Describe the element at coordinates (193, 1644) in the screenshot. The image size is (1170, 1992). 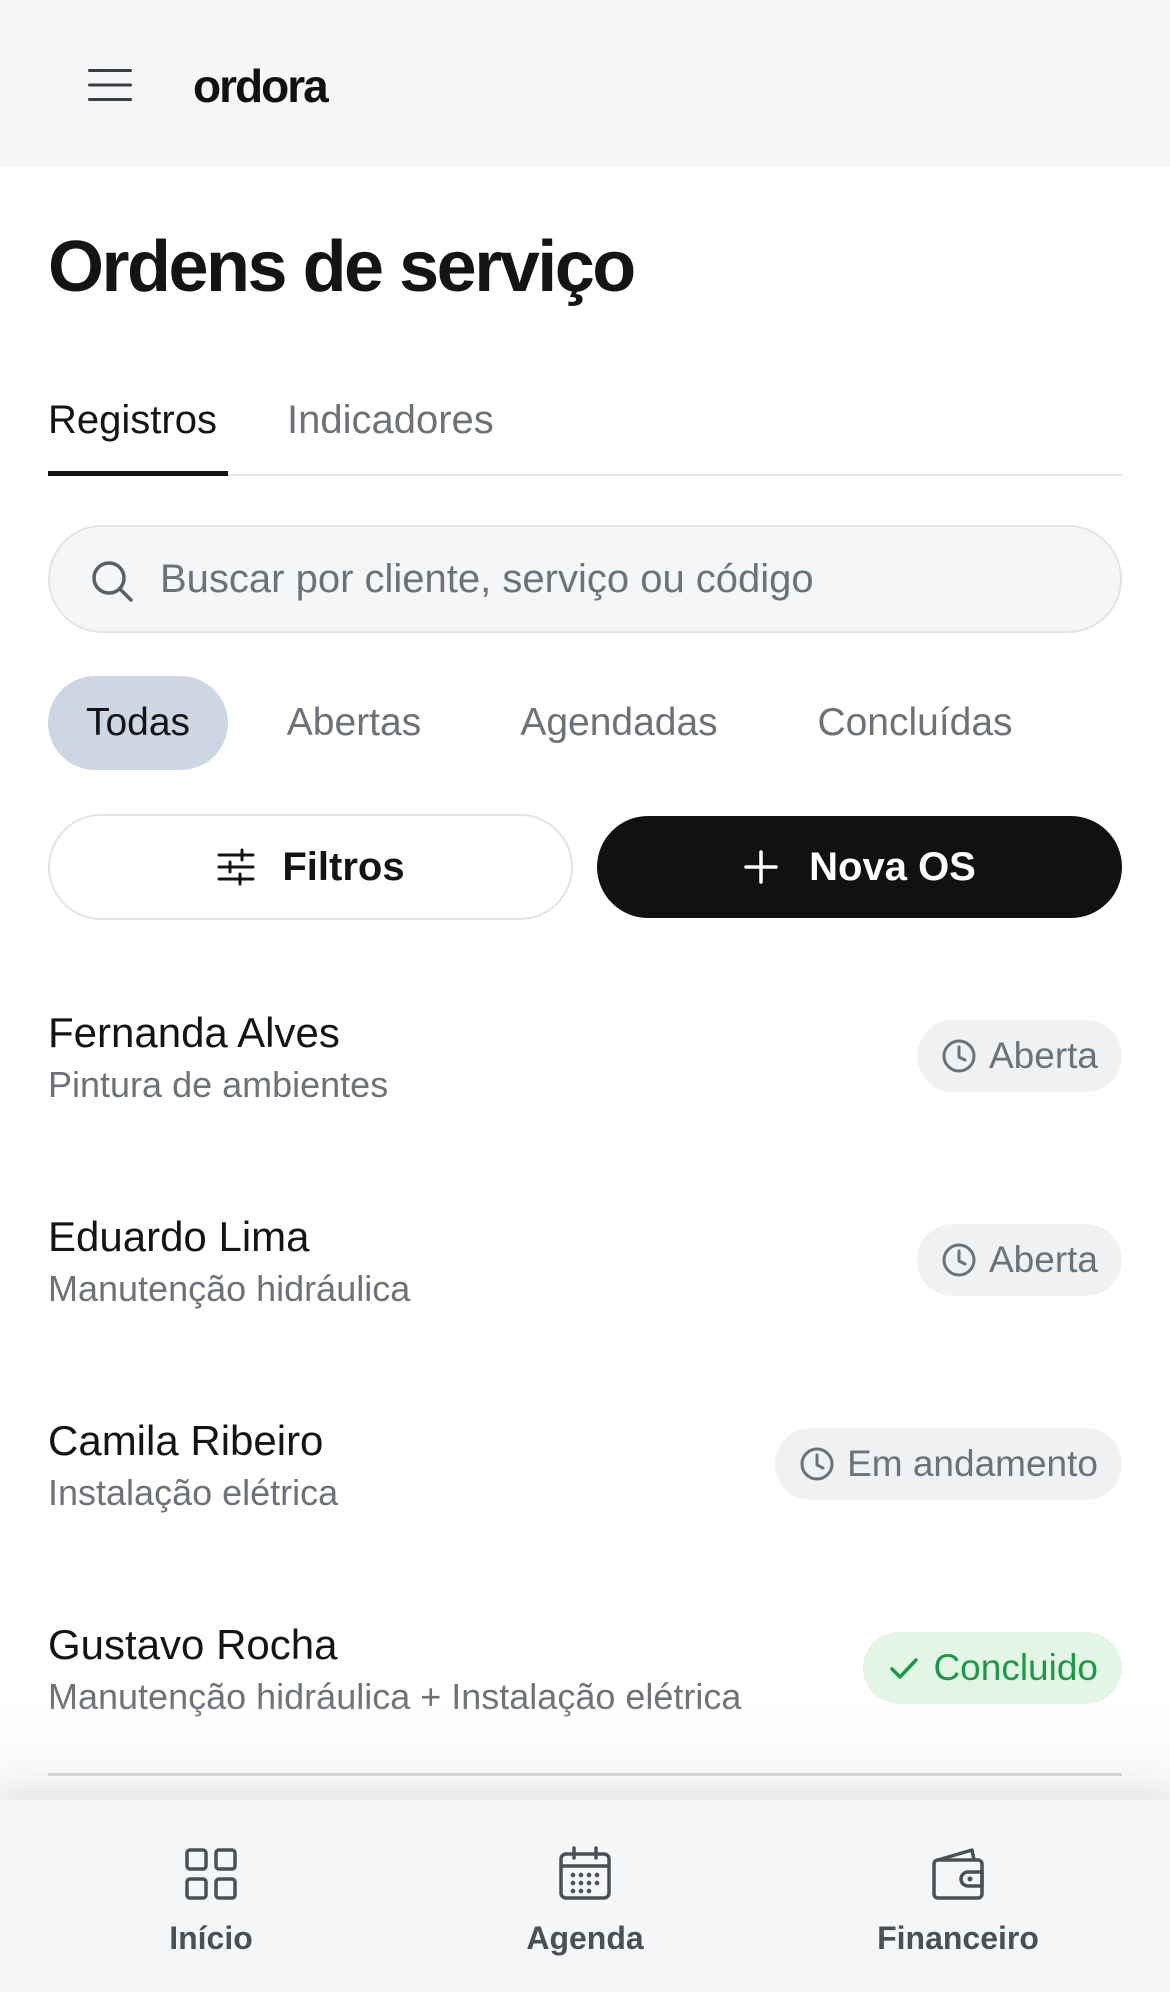
I see `order-client-name: Gustavo Rocha` at that location.